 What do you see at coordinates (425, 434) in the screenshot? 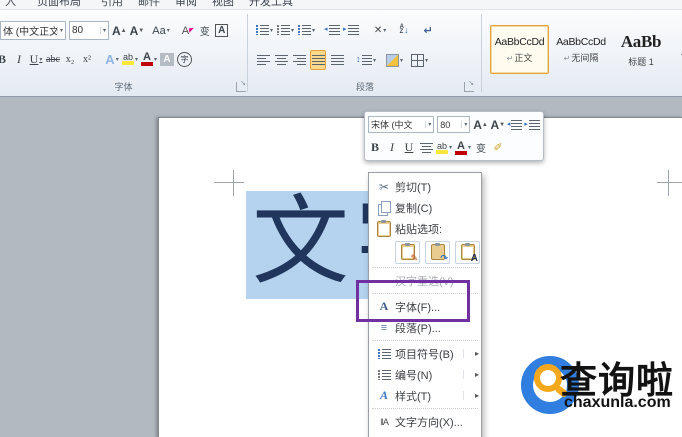
I see `menu-item-insert-symbol: 插入符号(S)` at bounding box center [425, 434].